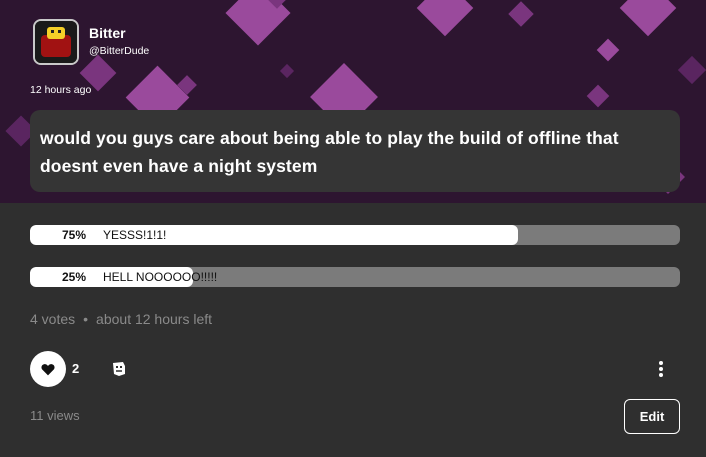 The image size is (706, 457). I want to click on like-button, so click(48, 369).